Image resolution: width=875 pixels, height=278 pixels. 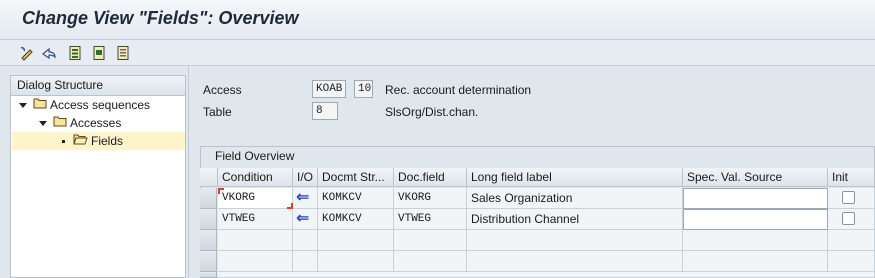 I want to click on cell-condition: VTWEG, so click(x=255, y=219).